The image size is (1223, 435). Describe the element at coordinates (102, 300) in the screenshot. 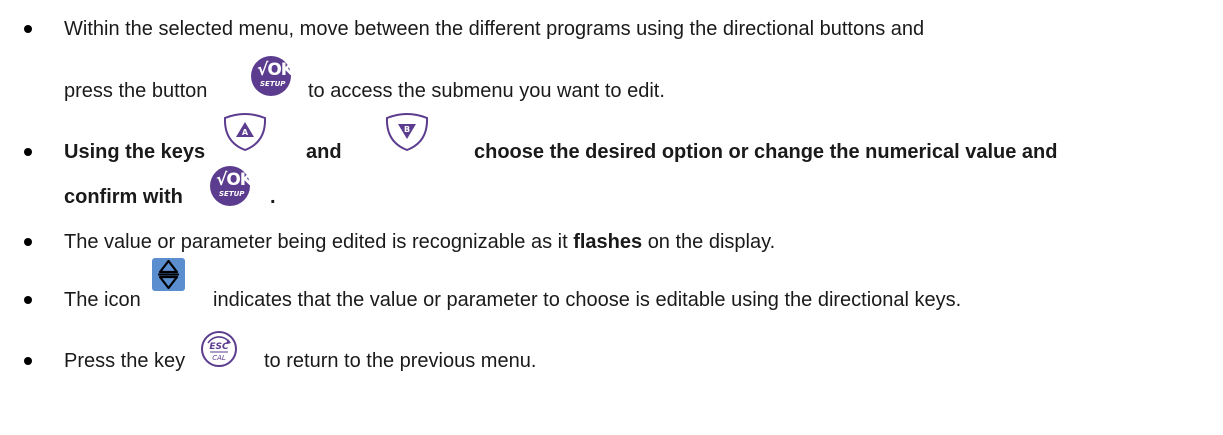

I see `bullet-4-pre: The icon` at that location.